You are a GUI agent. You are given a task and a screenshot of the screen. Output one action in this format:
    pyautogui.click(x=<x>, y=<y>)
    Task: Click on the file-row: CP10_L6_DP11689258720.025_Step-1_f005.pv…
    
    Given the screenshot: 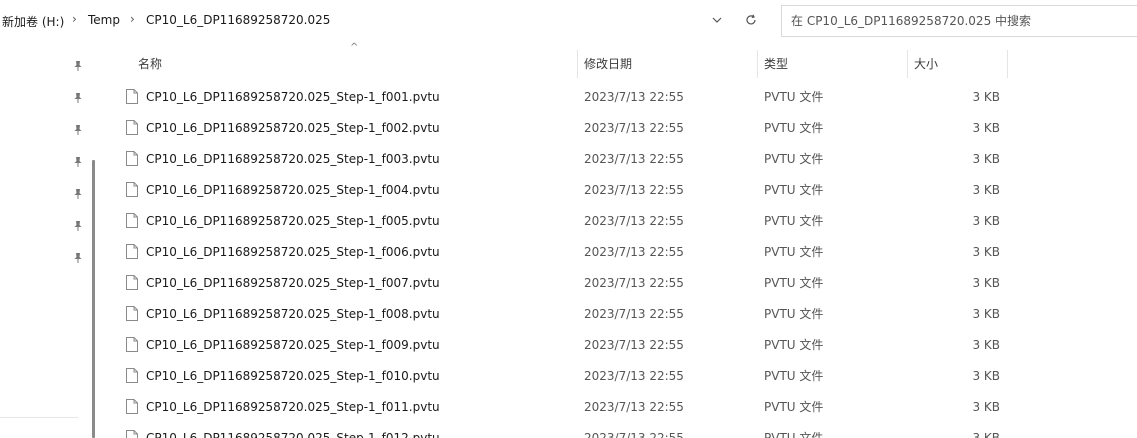 What is the action you would take?
    pyautogui.click(x=620, y=220)
    